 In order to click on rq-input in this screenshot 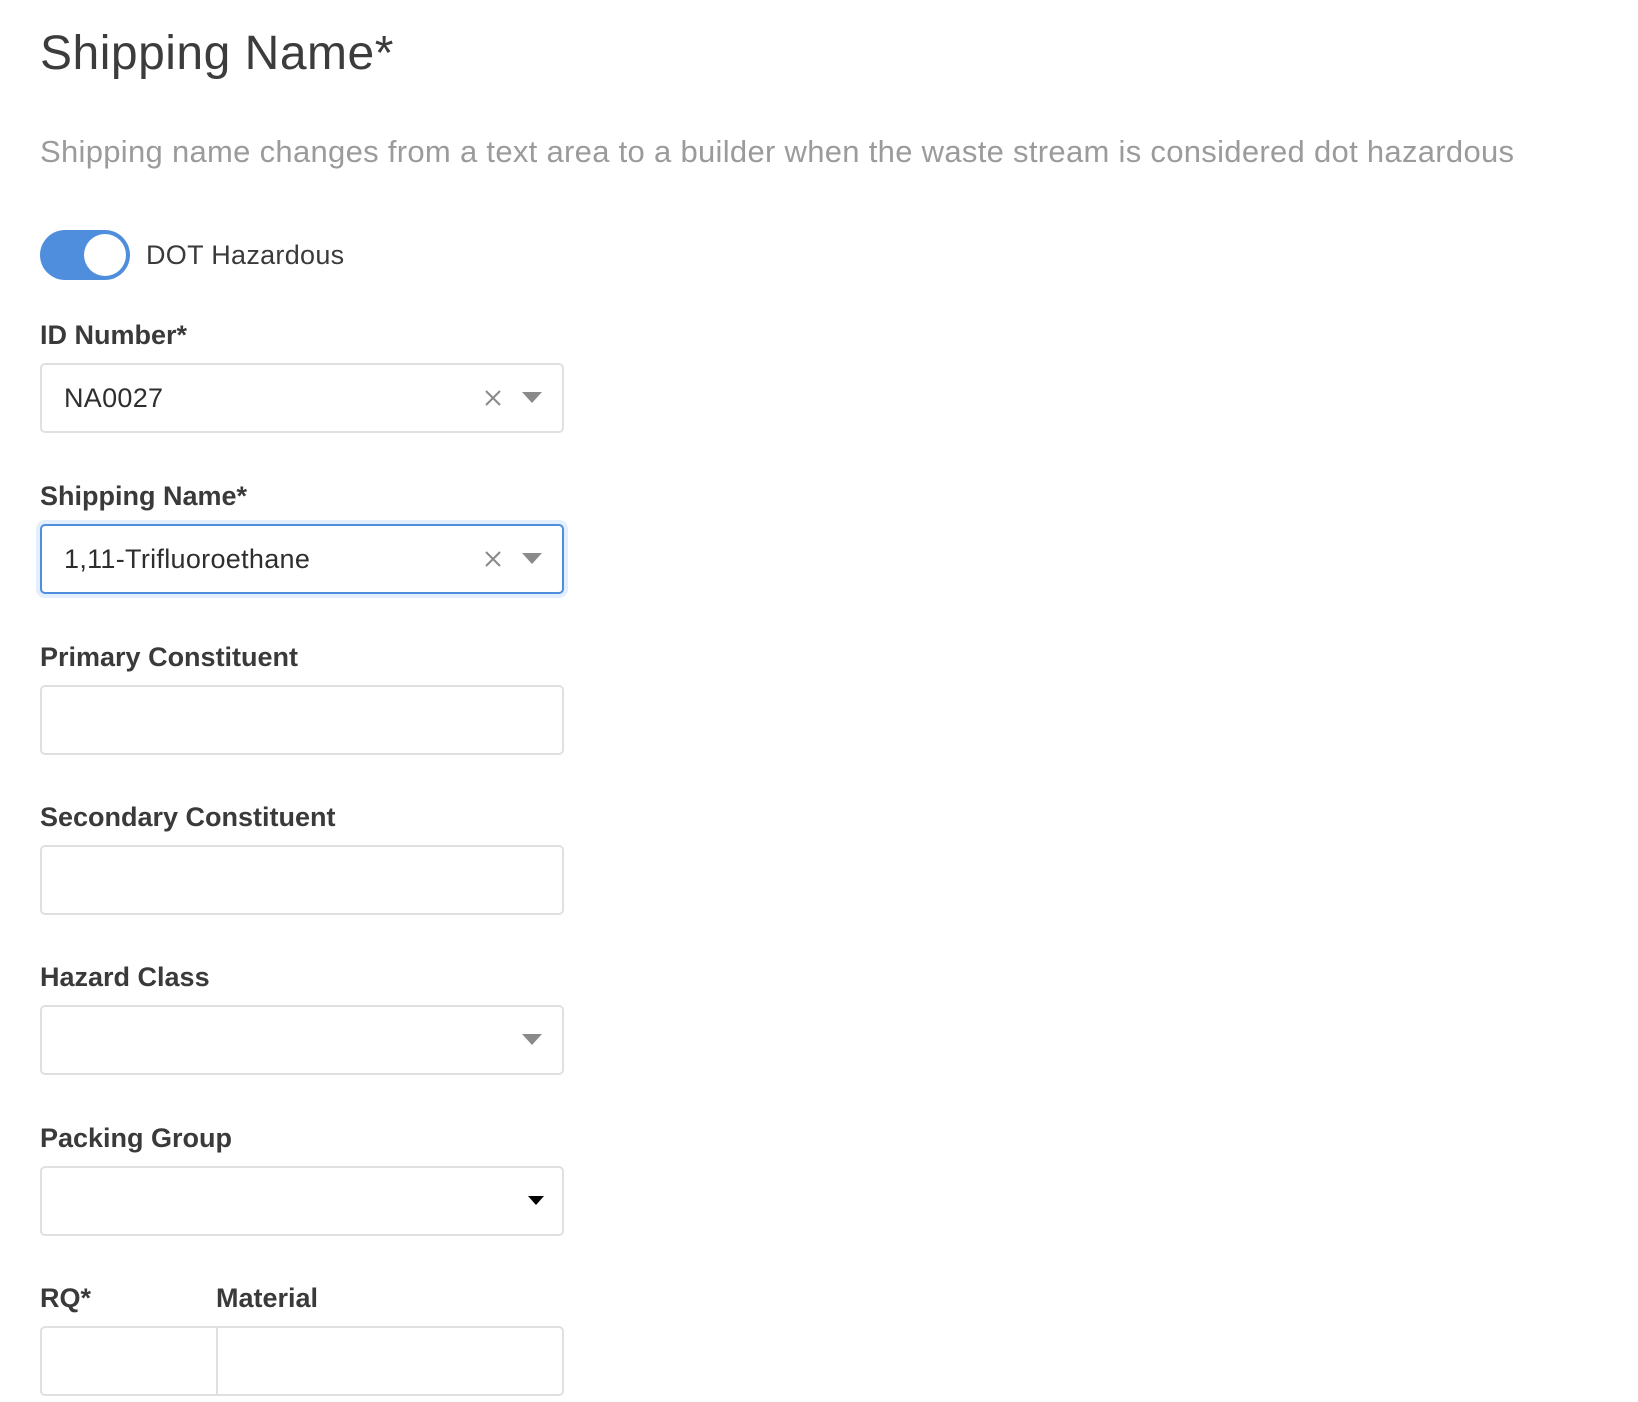, I will do `click(128, 1361)`.